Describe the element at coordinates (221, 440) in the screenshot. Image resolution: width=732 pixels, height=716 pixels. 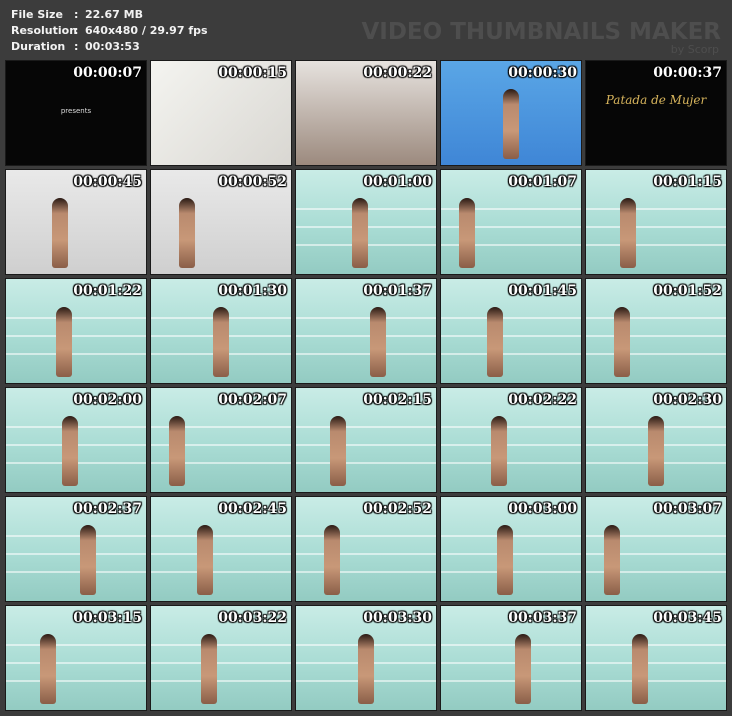
I see `thumbnail: 00:02:07` at that location.